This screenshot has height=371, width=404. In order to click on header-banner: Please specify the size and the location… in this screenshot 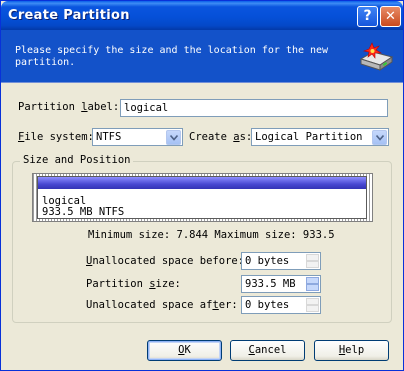, I will do `click(202, 56)`.